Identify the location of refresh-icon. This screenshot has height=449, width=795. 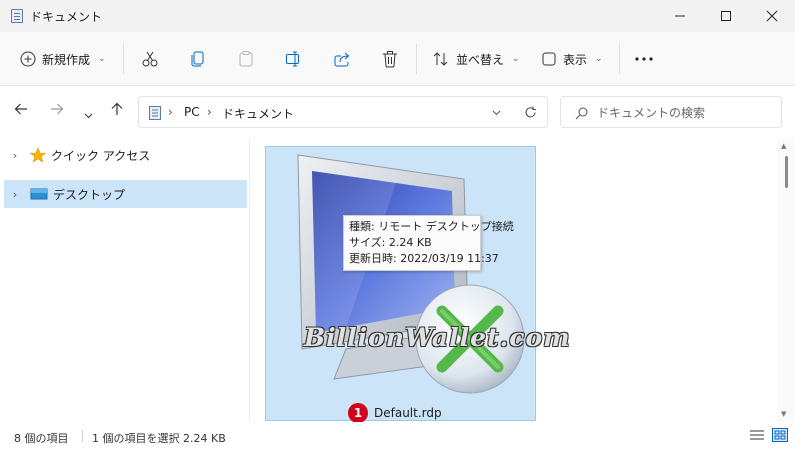
(530, 112).